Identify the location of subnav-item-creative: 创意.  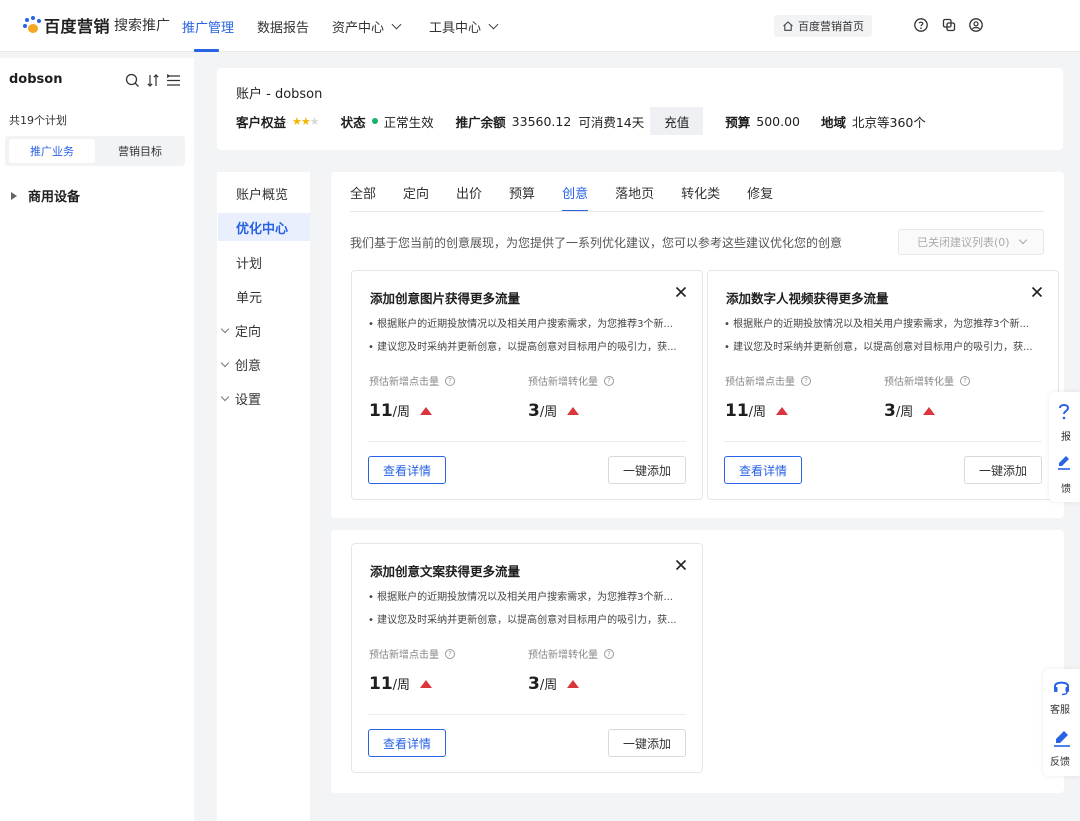
(241, 364).